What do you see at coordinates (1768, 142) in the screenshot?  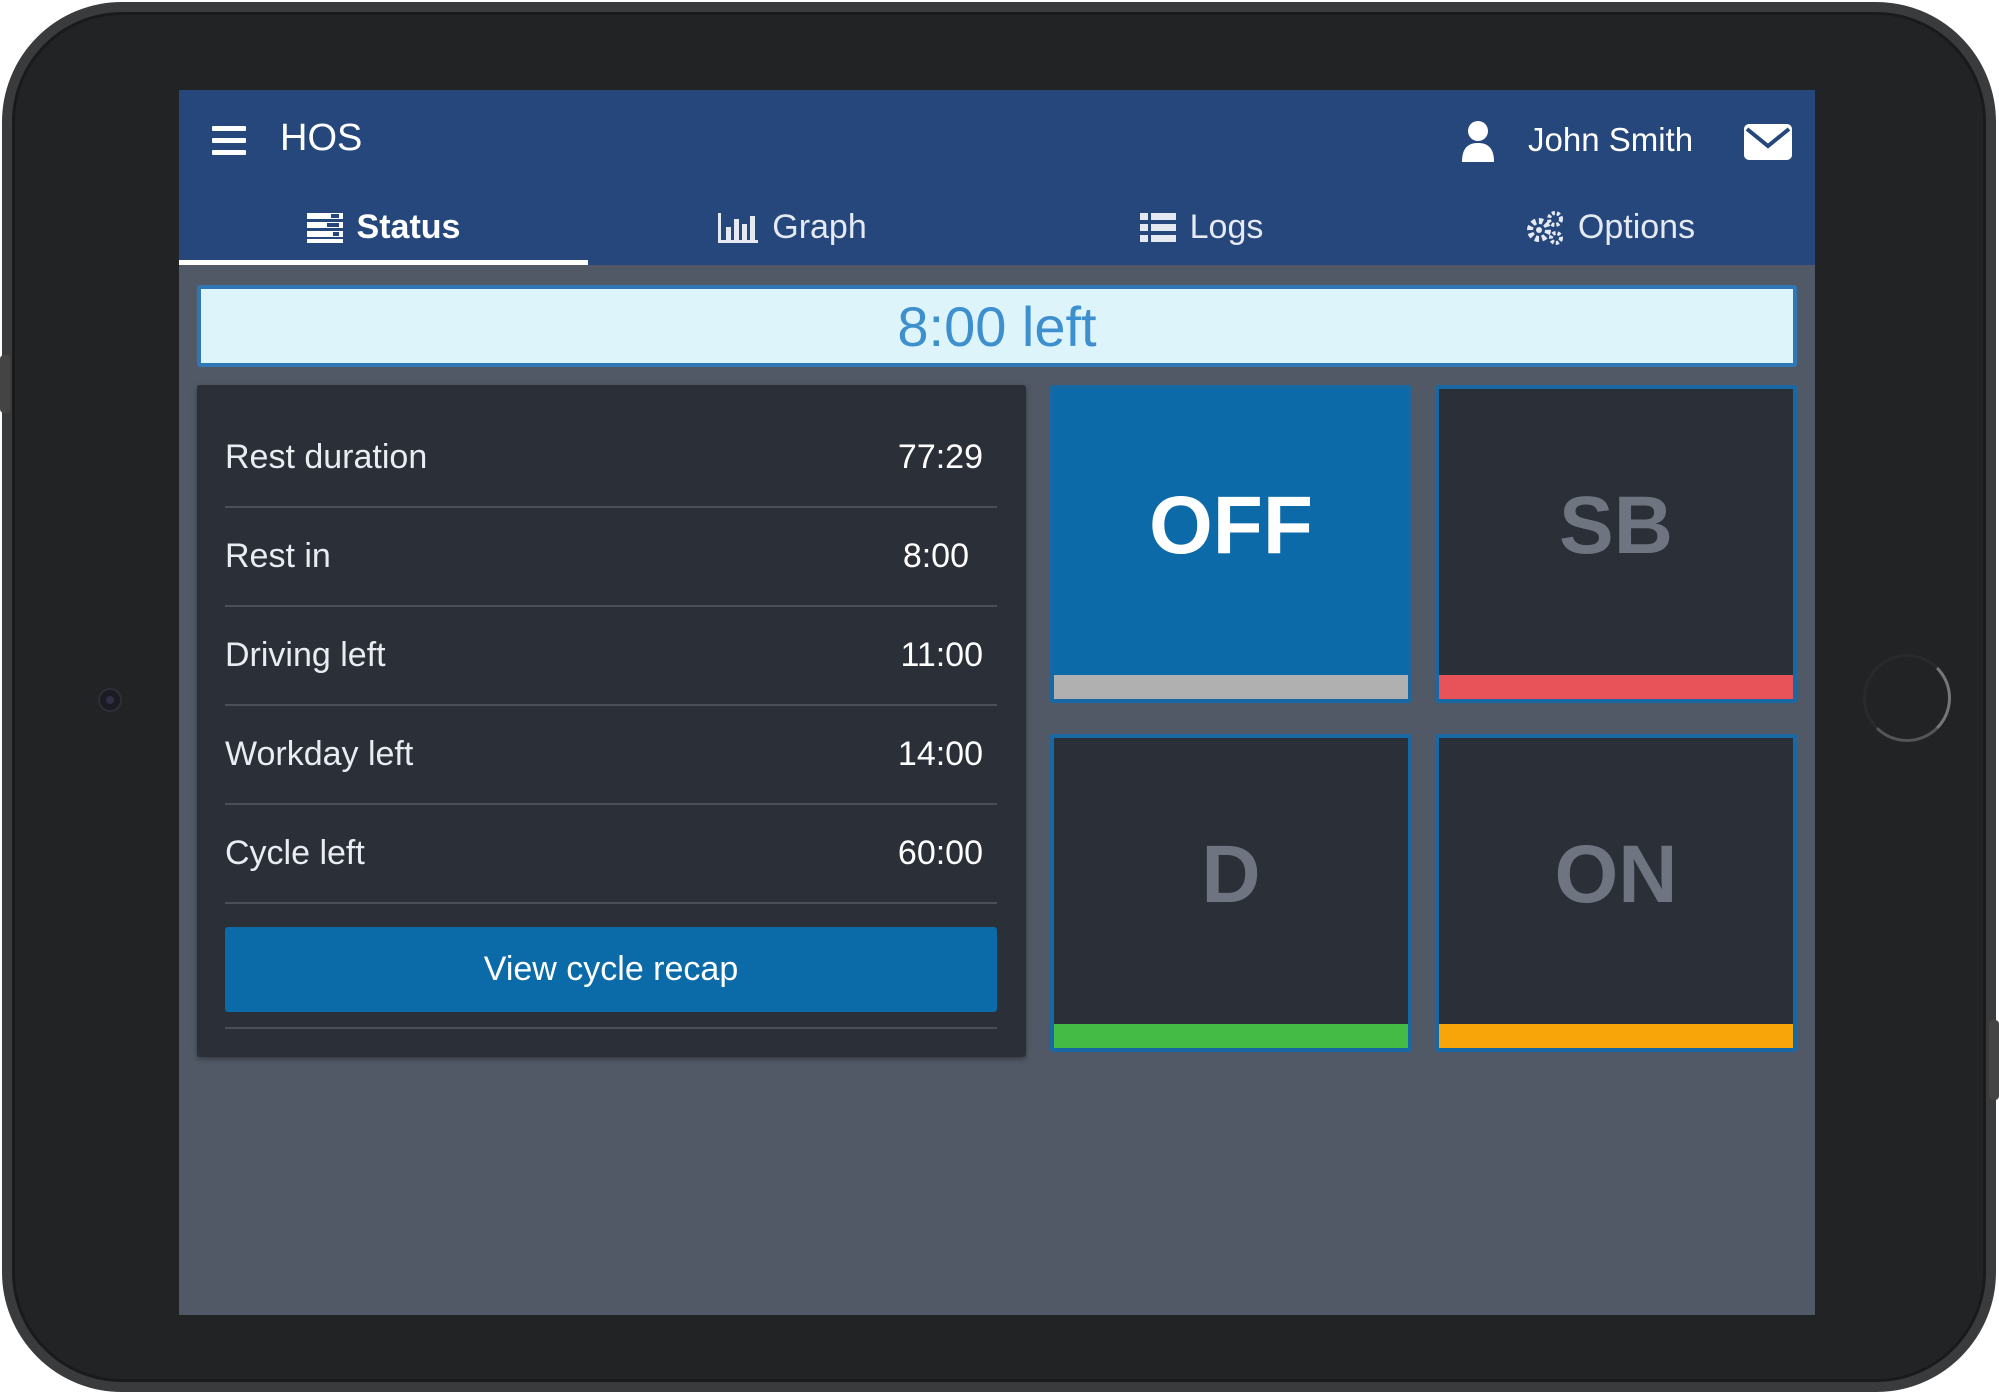 I see `envelope-icon` at bounding box center [1768, 142].